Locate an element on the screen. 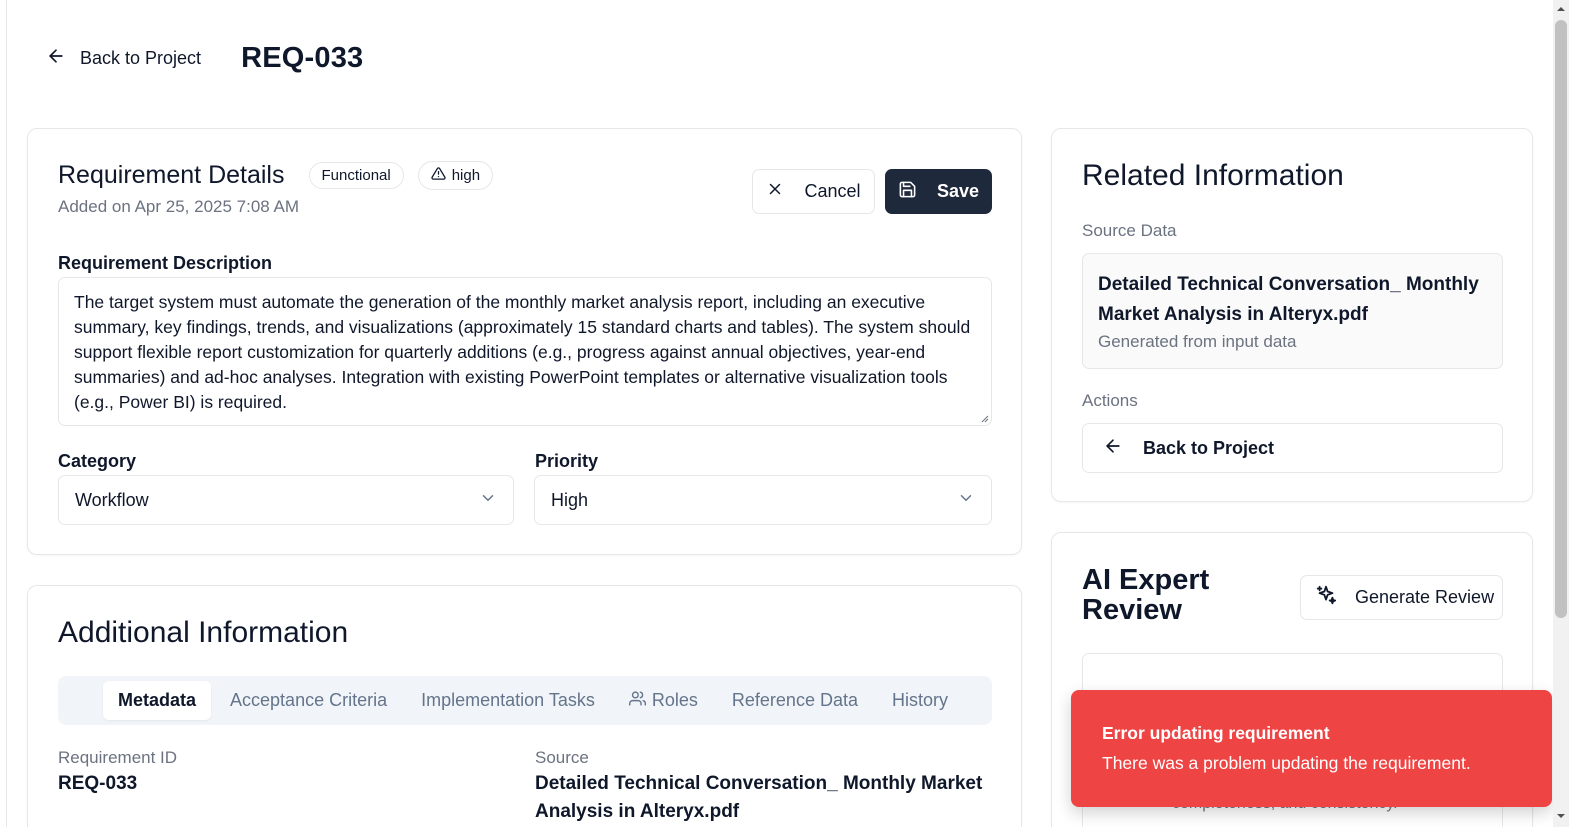  tab-history: History is located at coordinates (920, 700).